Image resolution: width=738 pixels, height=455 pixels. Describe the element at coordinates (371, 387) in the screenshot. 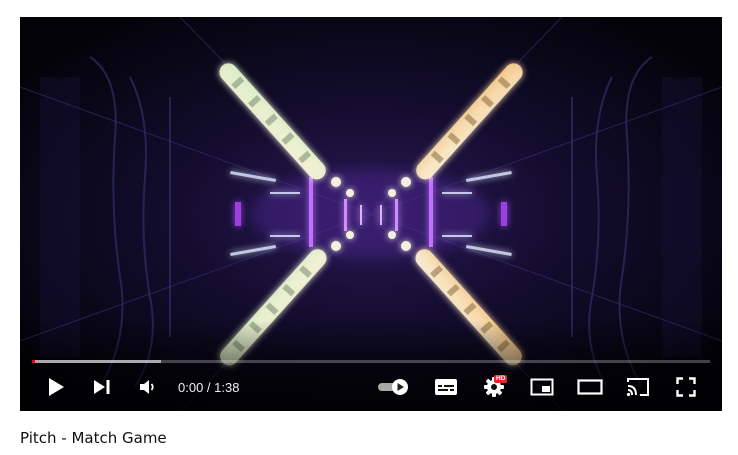

I see `control-bar: 0:00 / 1:38 HD` at that location.